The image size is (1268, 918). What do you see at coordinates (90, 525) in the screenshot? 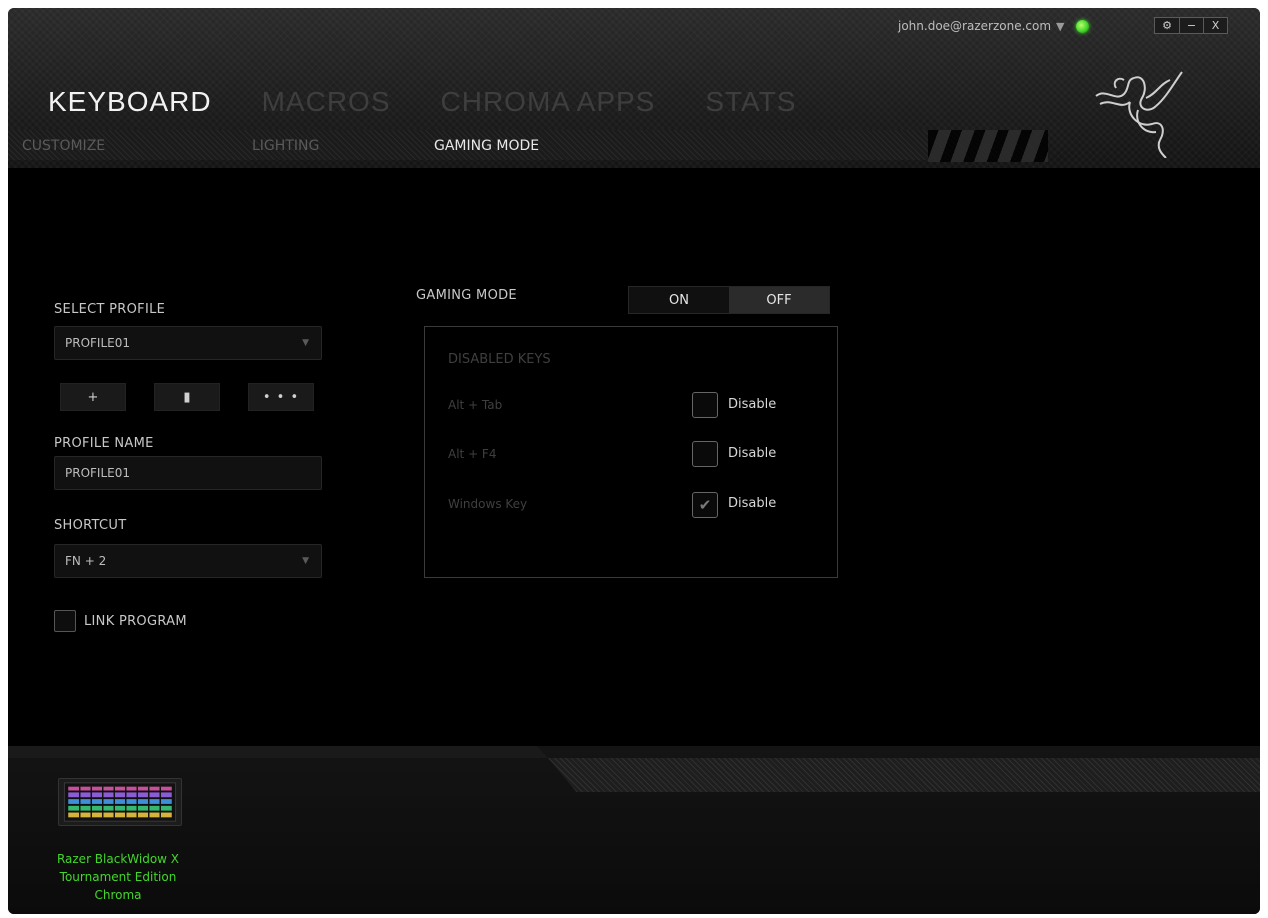
I see `shortcut-label: SHORTCUT` at bounding box center [90, 525].